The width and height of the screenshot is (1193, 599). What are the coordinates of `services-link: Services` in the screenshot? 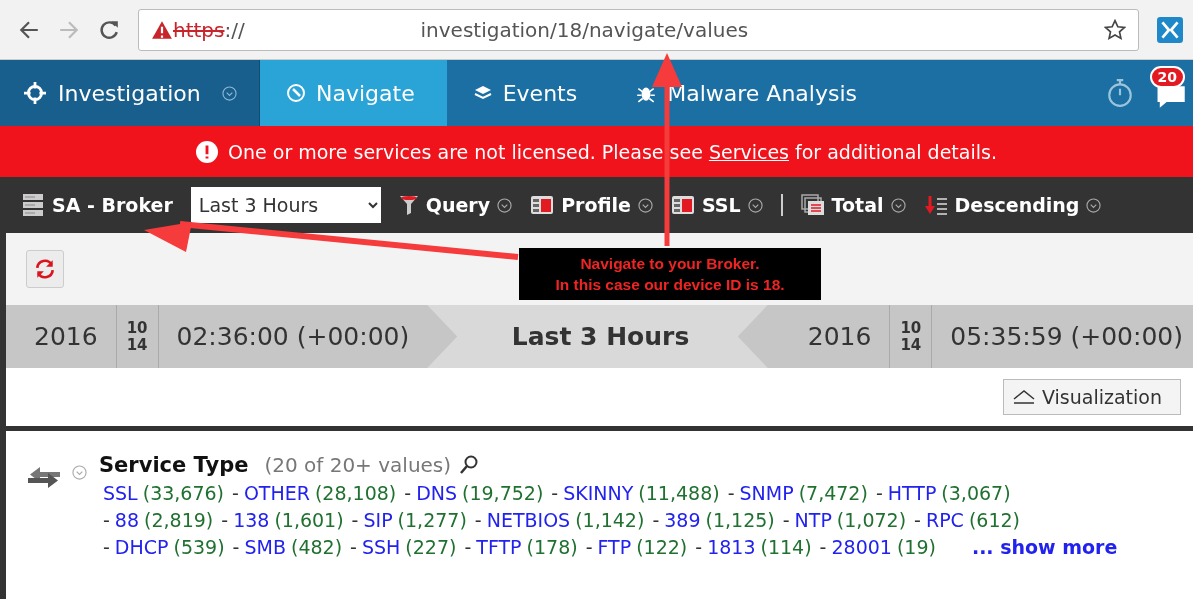 It's located at (748, 151).